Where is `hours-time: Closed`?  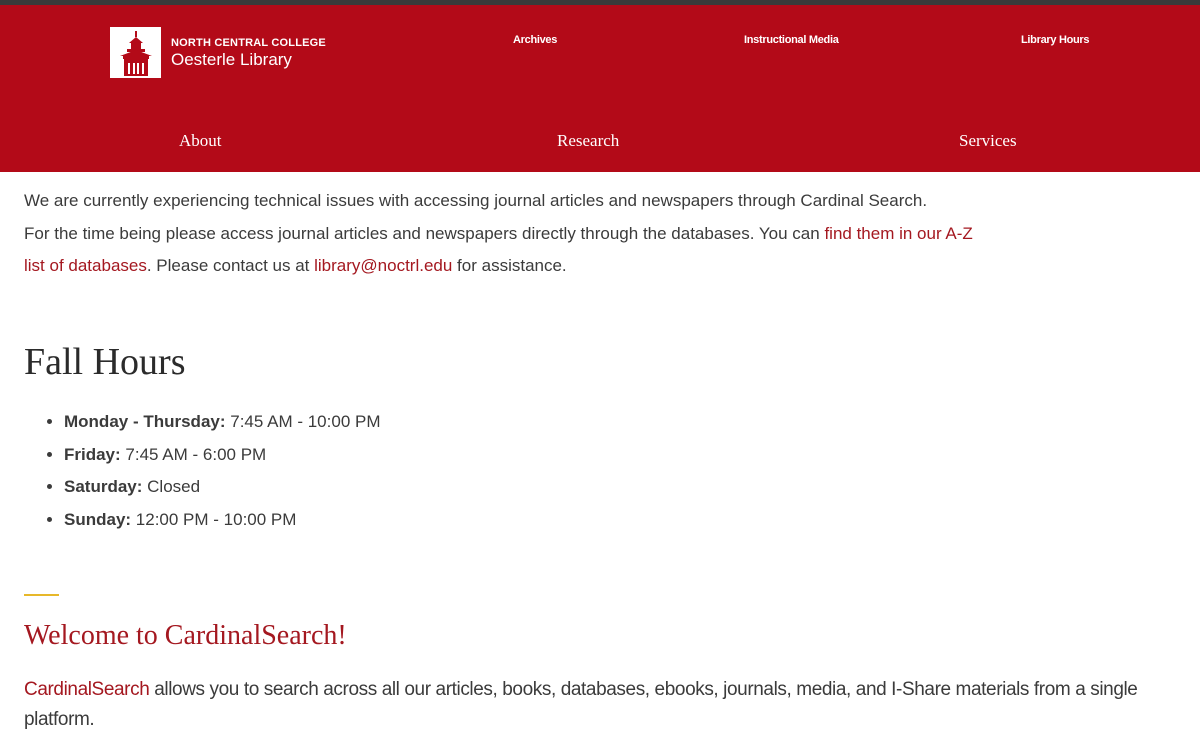
hours-time: Closed is located at coordinates (174, 486).